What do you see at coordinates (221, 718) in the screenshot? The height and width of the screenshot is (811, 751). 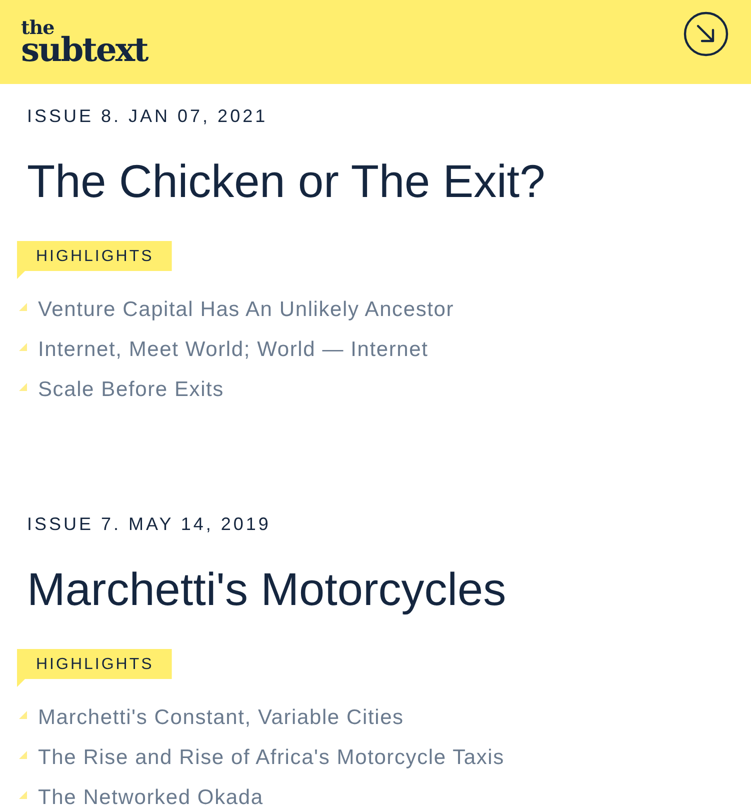 I see `highlight-link: Marchetti's Constant, Variable Cities` at bounding box center [221, 718].